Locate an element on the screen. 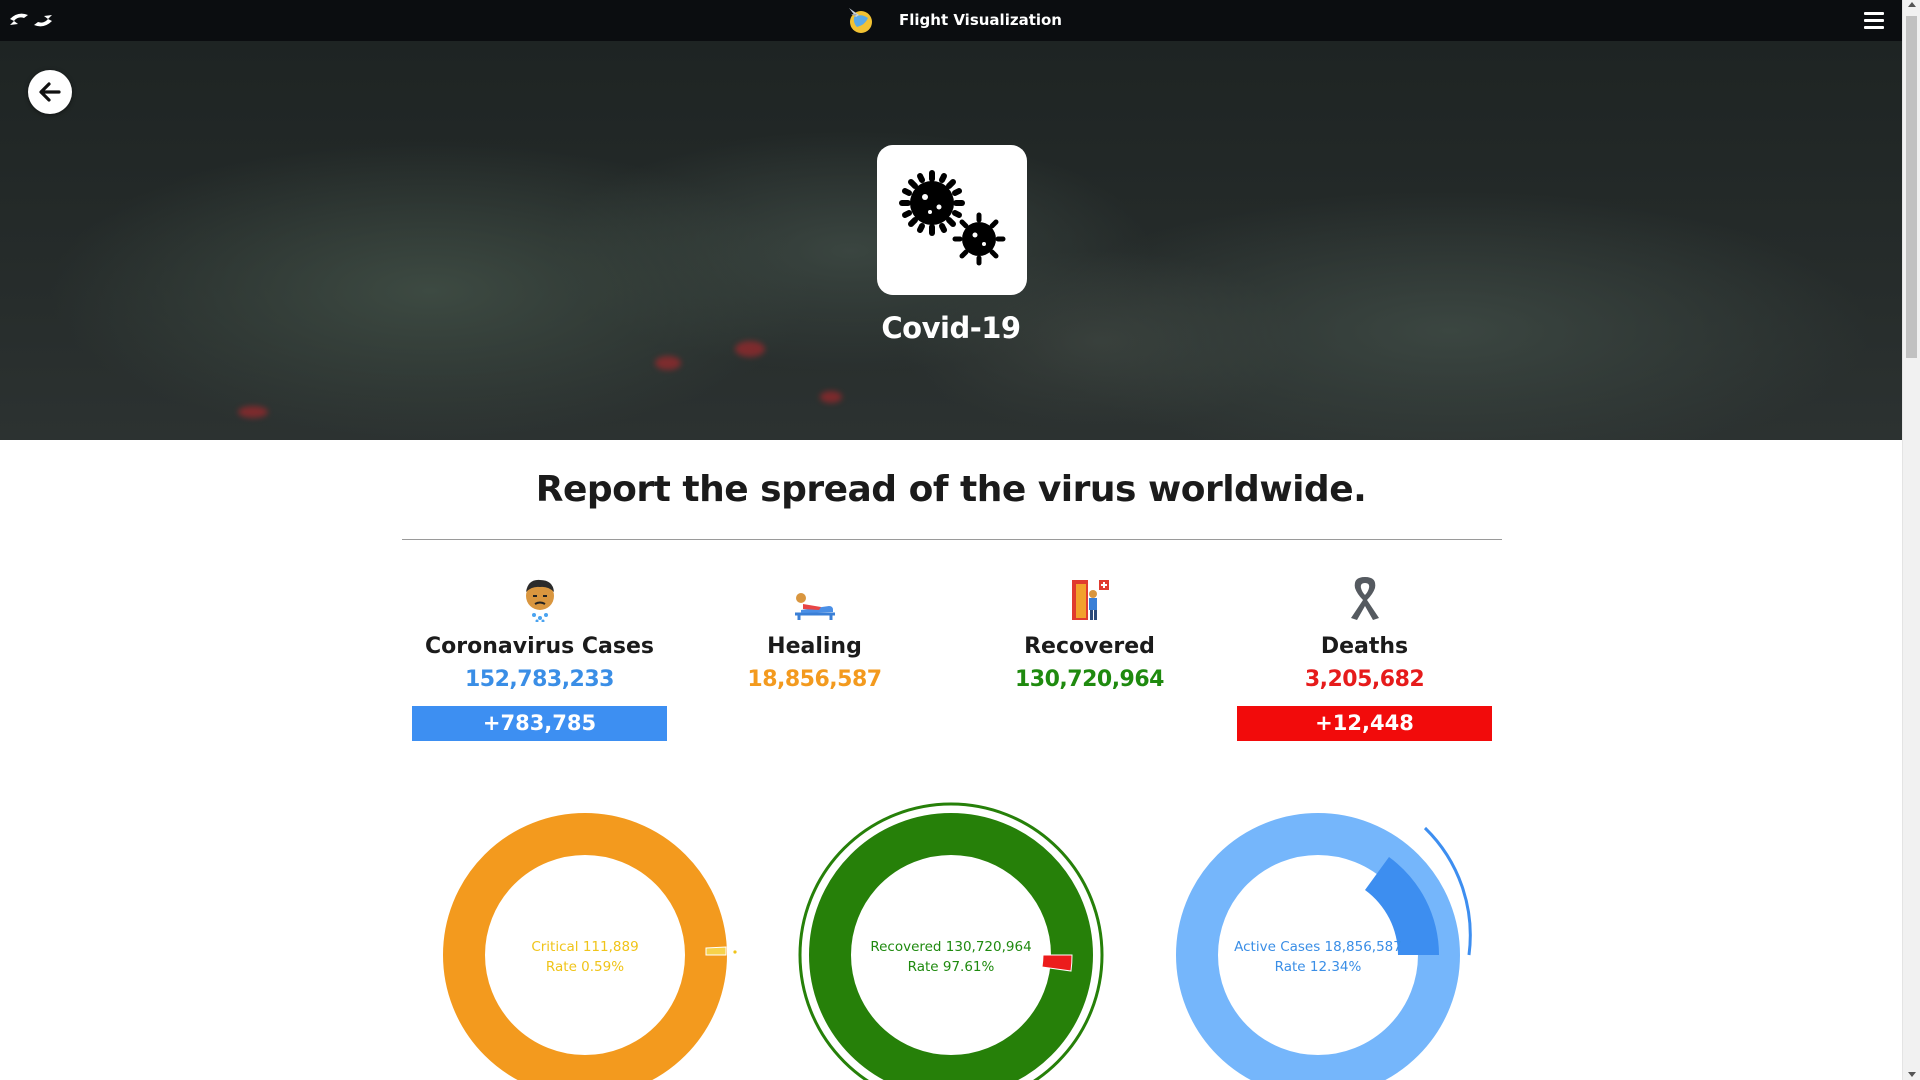  donut-label: Active Cases 18,856,587 Rate 12.34% is located at coordinates (1318, 957).